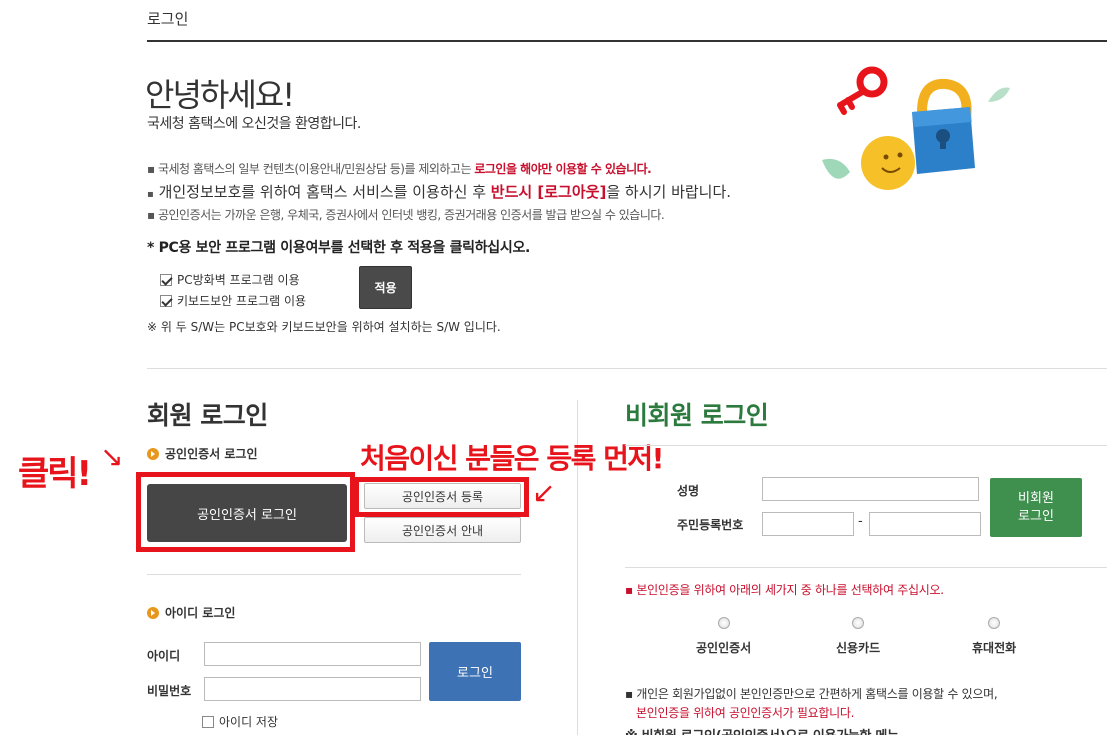 Image resolution: width=1117 pixels, height=735 pixels. What do you see at coordinates (724, 648) in the screenshot?
I see `cert-method-label: 공인인증서` at bounding box center [724, 648].